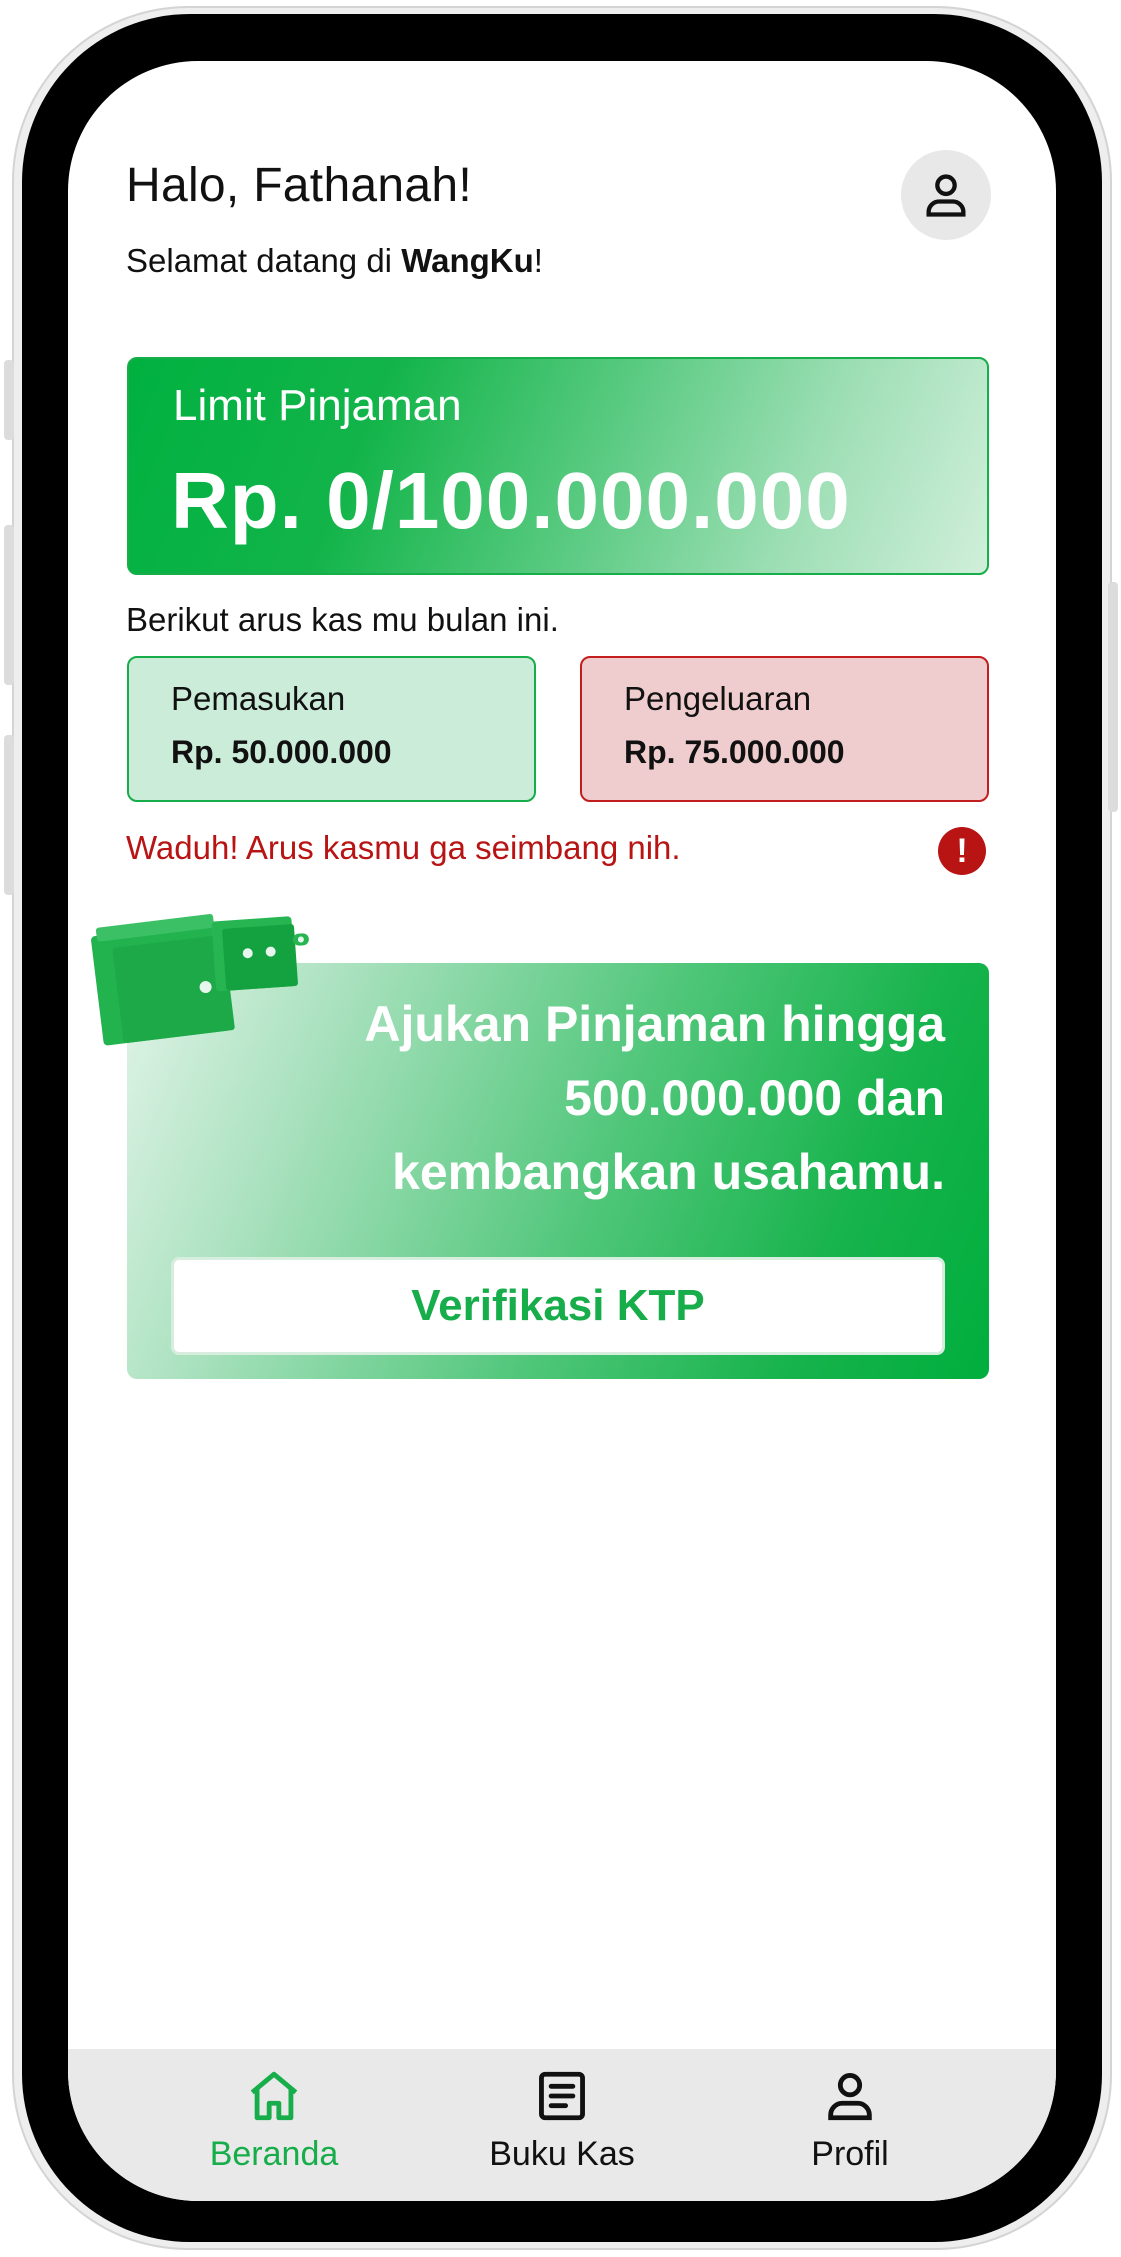 The height and width of the screenshot is (2257, 1121). Describe the element at coordinates (558, 1306) in the screenshot. I see `verify-ktp-button: Verifikasi KTP` at that location.